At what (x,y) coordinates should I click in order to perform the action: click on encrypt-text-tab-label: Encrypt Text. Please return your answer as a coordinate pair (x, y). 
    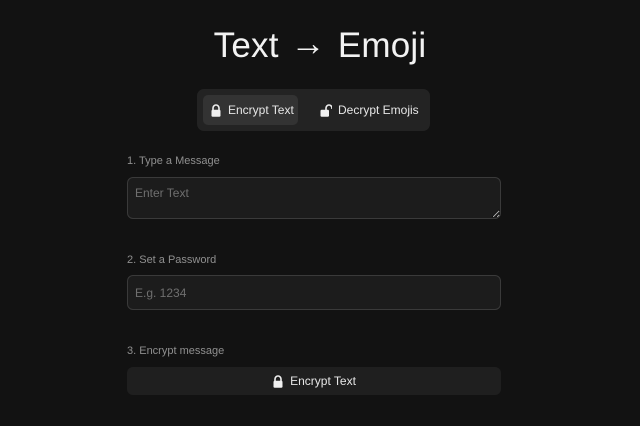
    Looking at the image, I should click on (261, 110).